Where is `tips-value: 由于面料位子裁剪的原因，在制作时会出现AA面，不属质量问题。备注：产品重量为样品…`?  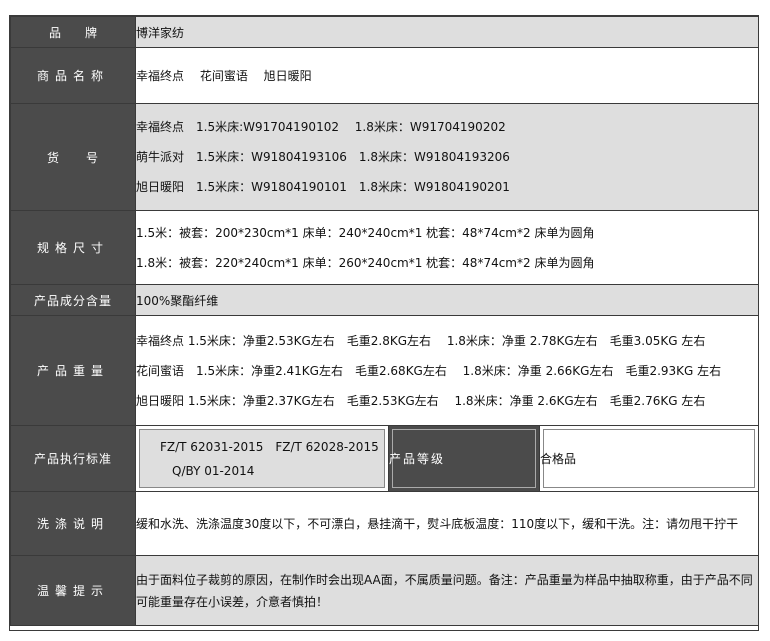 tips-value: 由于面料位子裁剪的原因，在制作时会出现AA面，不属质量问题。备注：产品重量为样品… is located at coordinates (447, 590).